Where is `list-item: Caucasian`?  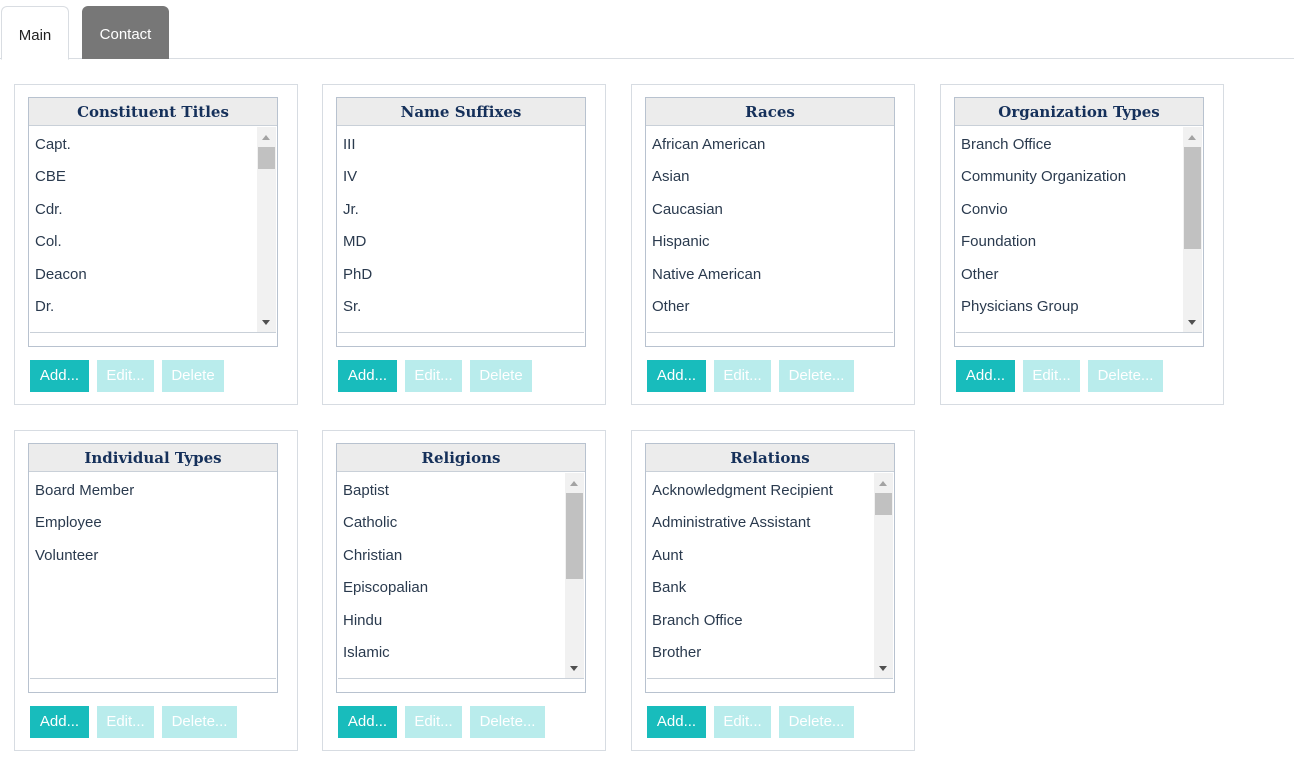 list-item: Caucasian is located at coordinates (770, 209).